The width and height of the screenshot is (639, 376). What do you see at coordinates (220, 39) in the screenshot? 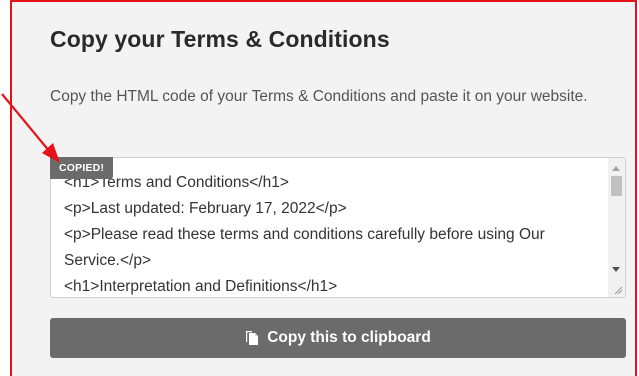
I see `section-title: Copy your Terms & Conditions` at bounding box center [220, 39].